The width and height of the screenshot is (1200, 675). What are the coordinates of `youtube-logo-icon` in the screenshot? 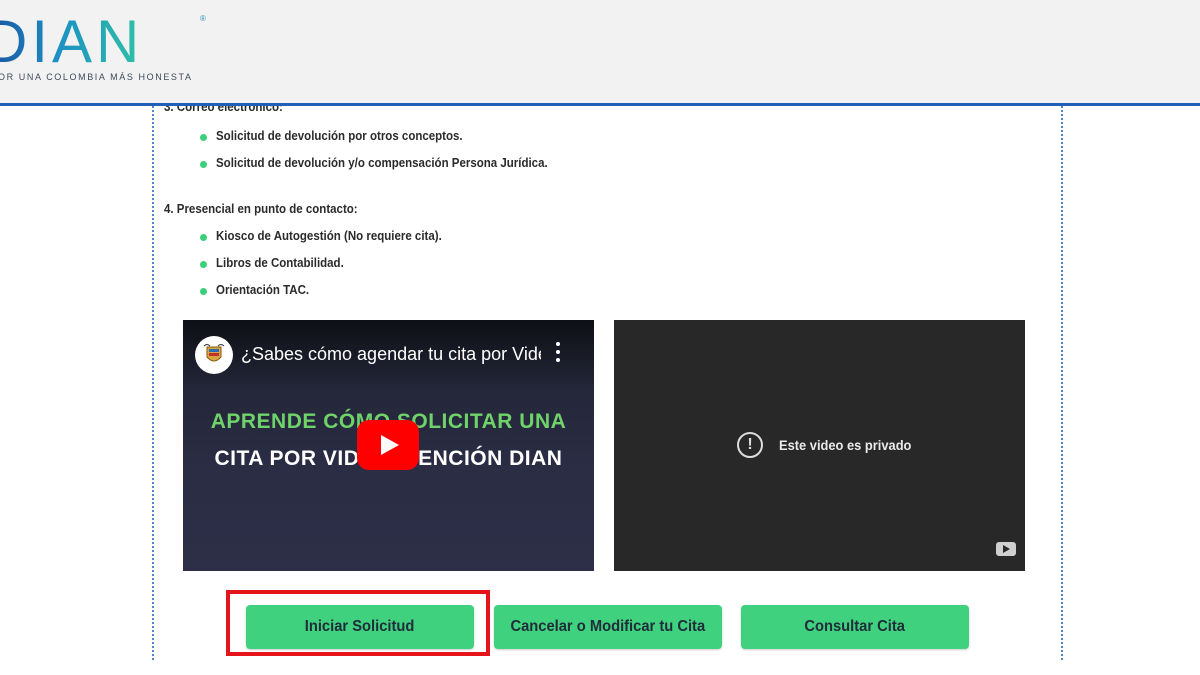 It's located at (1006, 549).